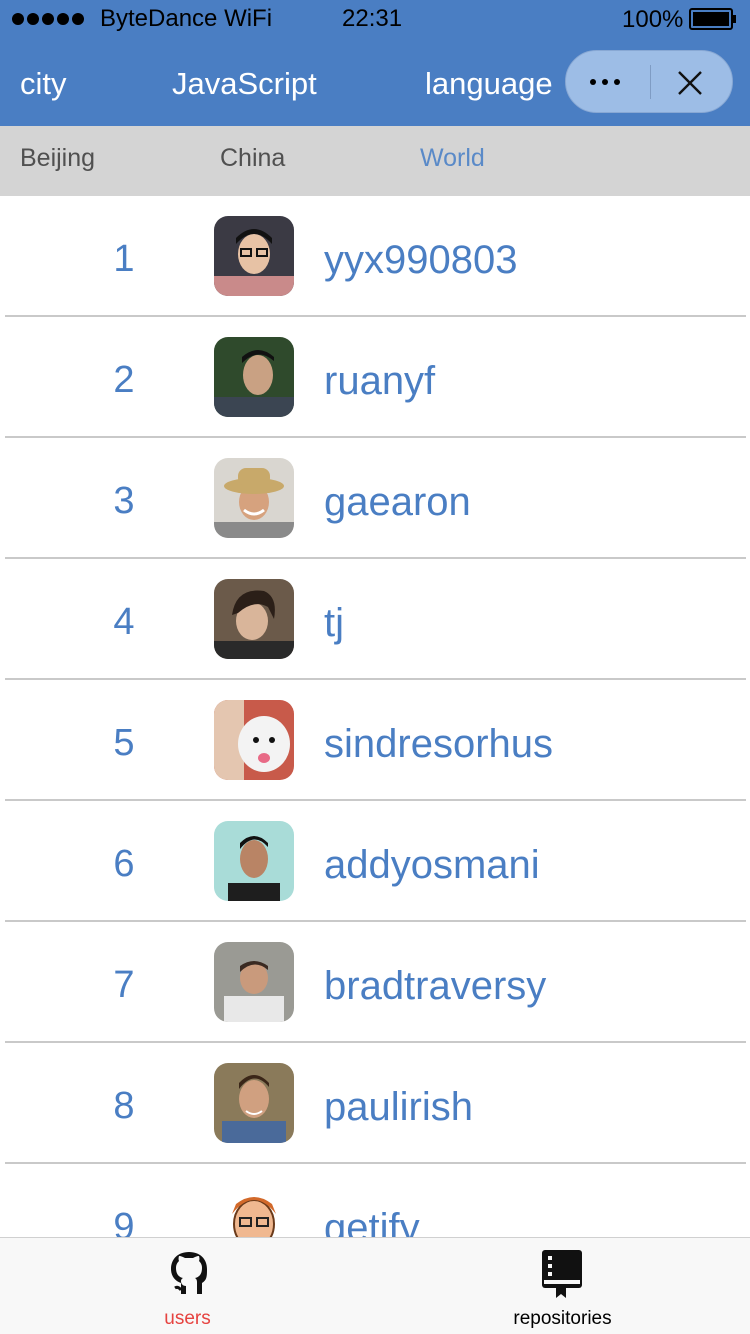 The width and height of the screenshot is (750, 1334). I want to click on list-item: 5 sindresorhus, so click(375, 740).